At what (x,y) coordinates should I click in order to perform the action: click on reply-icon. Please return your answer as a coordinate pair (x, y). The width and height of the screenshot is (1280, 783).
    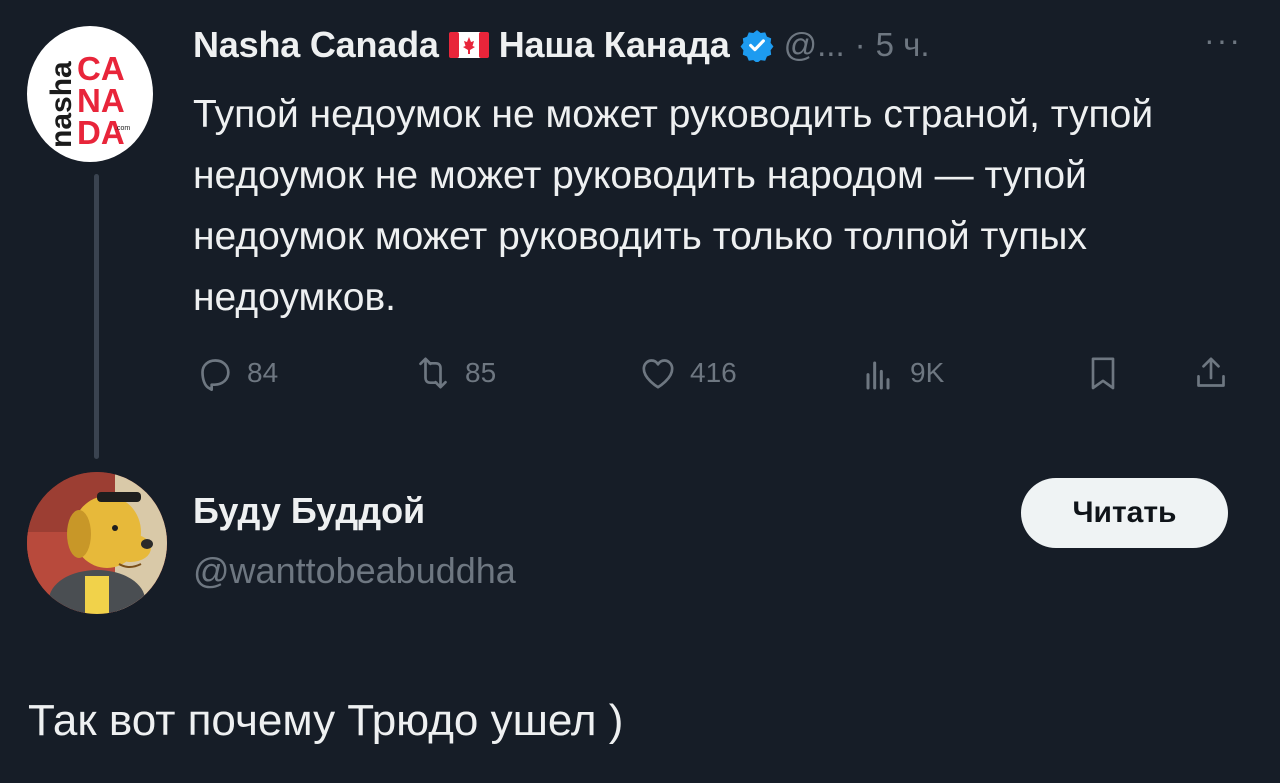
    Looking at the image, I should click on (215, 375).